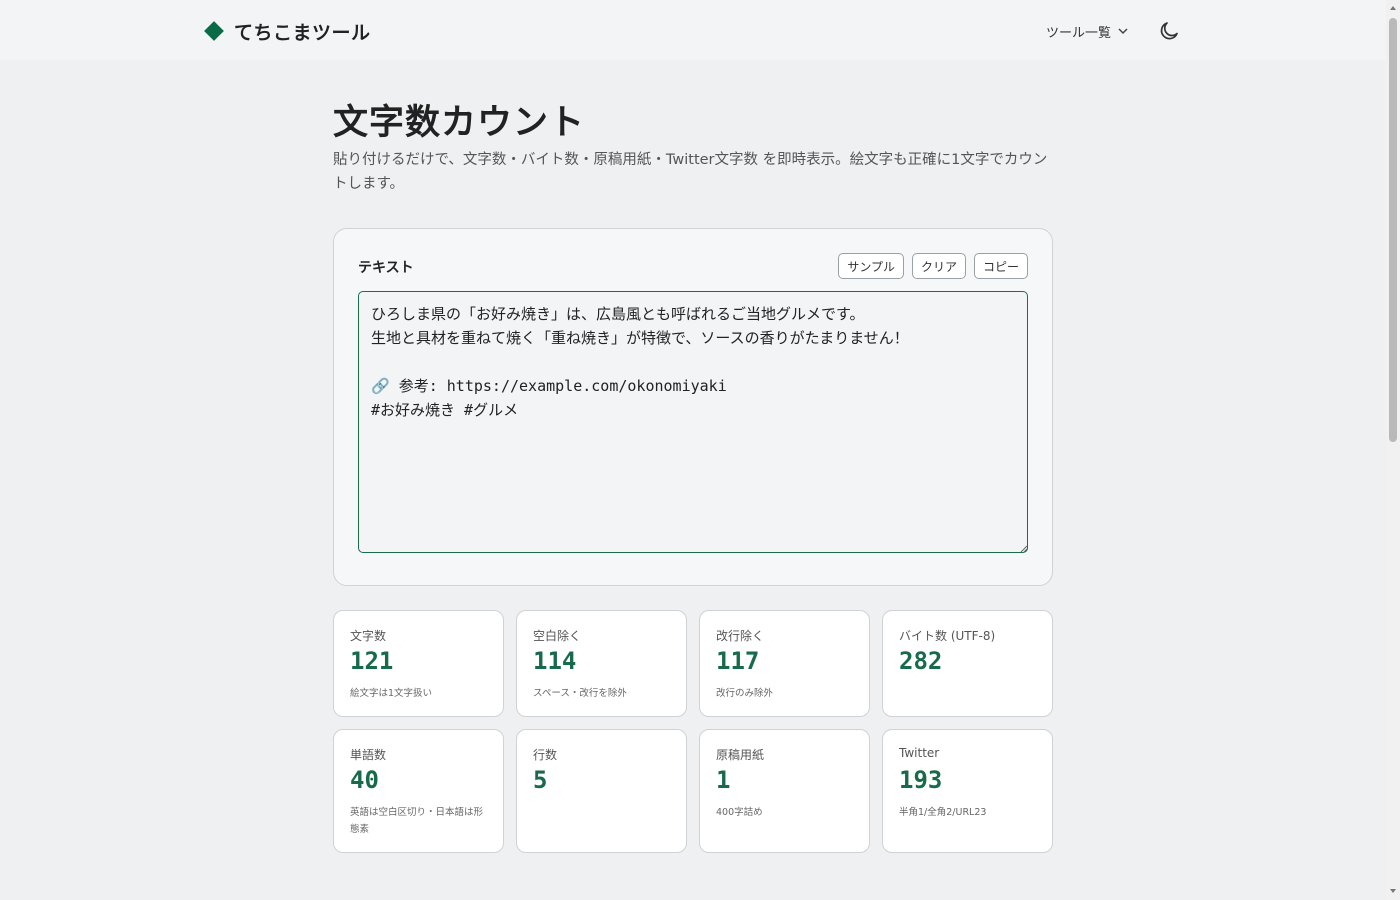 The height and width of the screenshot is (900, 1400). Describe the element at coordinates (418, 663) in the screenshot. I see `stat-card-char-count: 文字数 121 絵文字は1文字扱い` at that location.